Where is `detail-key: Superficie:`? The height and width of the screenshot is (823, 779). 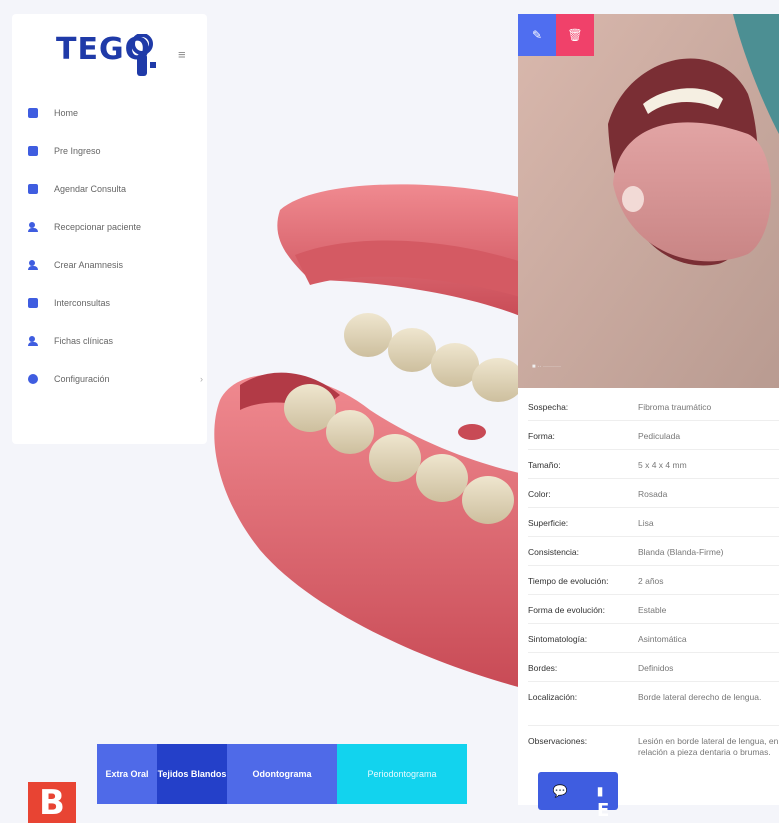 detail-key: Superficie: is located at coordinates (548, 523).